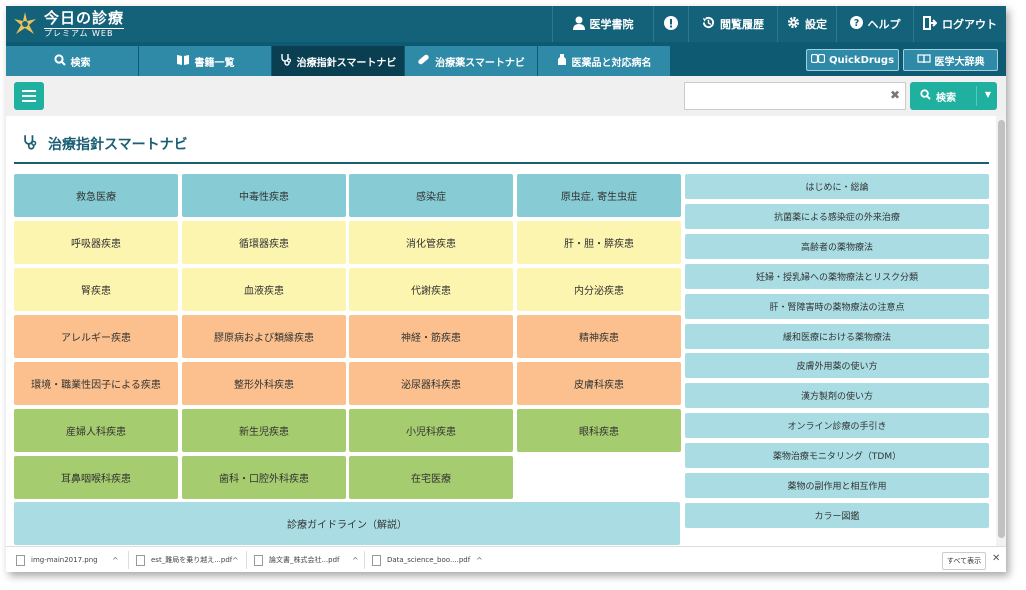 The image size is (1026, 590). What do you see at coordinates (959, 24) in the screenshot?
I see `top-nav-logout: ログアウト` at bounding box center [959, 24].